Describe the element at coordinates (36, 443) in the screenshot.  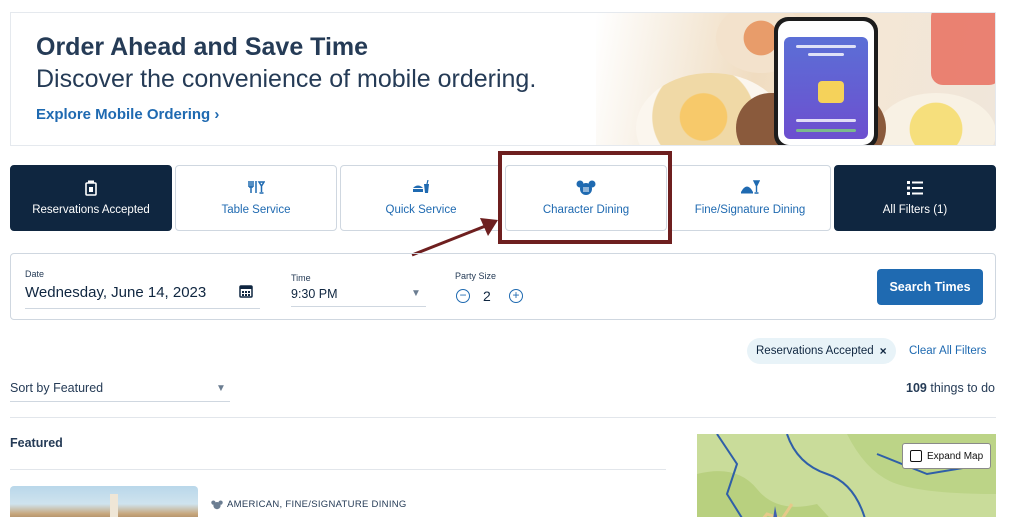
I see `featured-heading: Featured` at that location.